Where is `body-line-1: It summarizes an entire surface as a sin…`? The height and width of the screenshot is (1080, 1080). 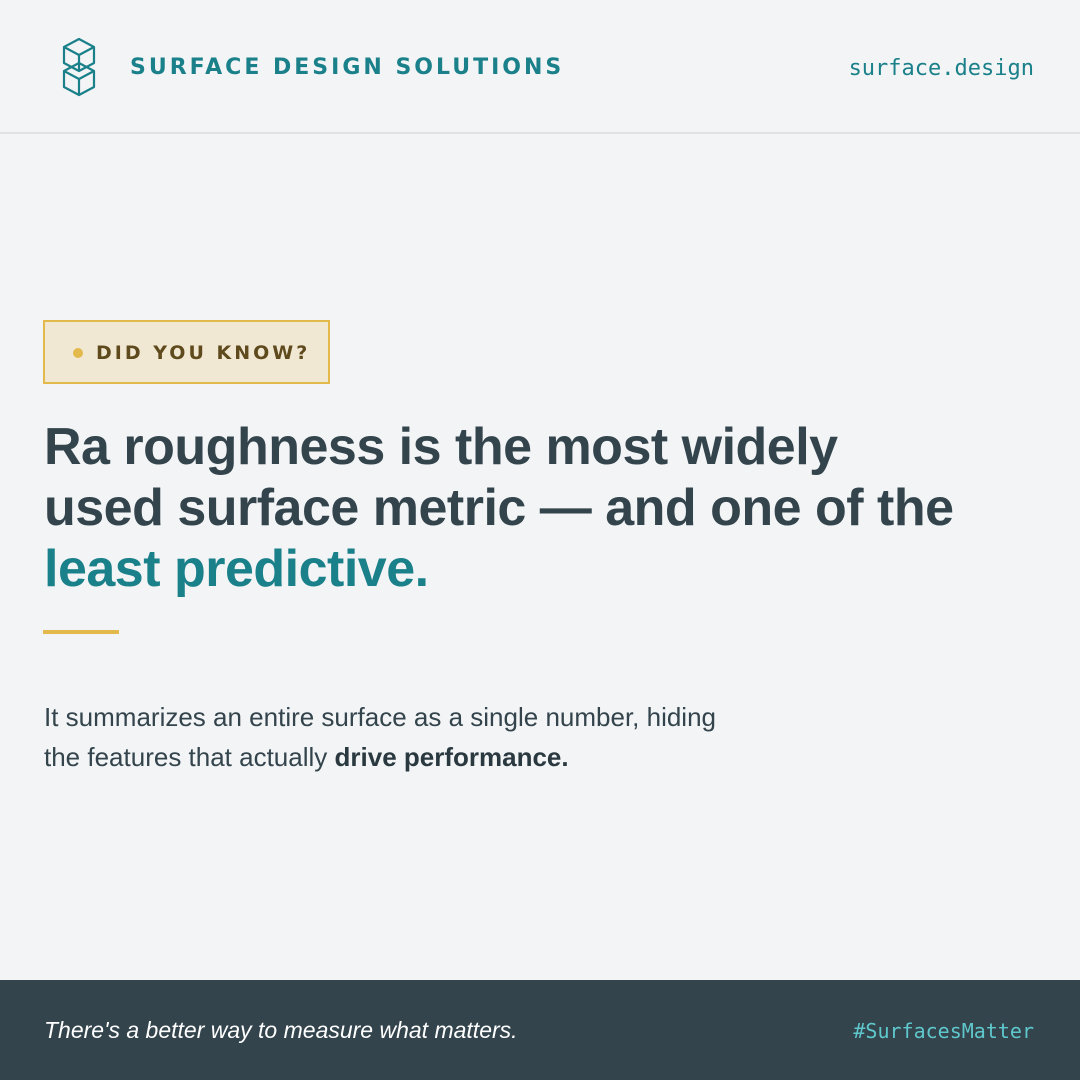 body-line-1: It summarizes an entire surface as a sin… is located at coordinates (380, 717).